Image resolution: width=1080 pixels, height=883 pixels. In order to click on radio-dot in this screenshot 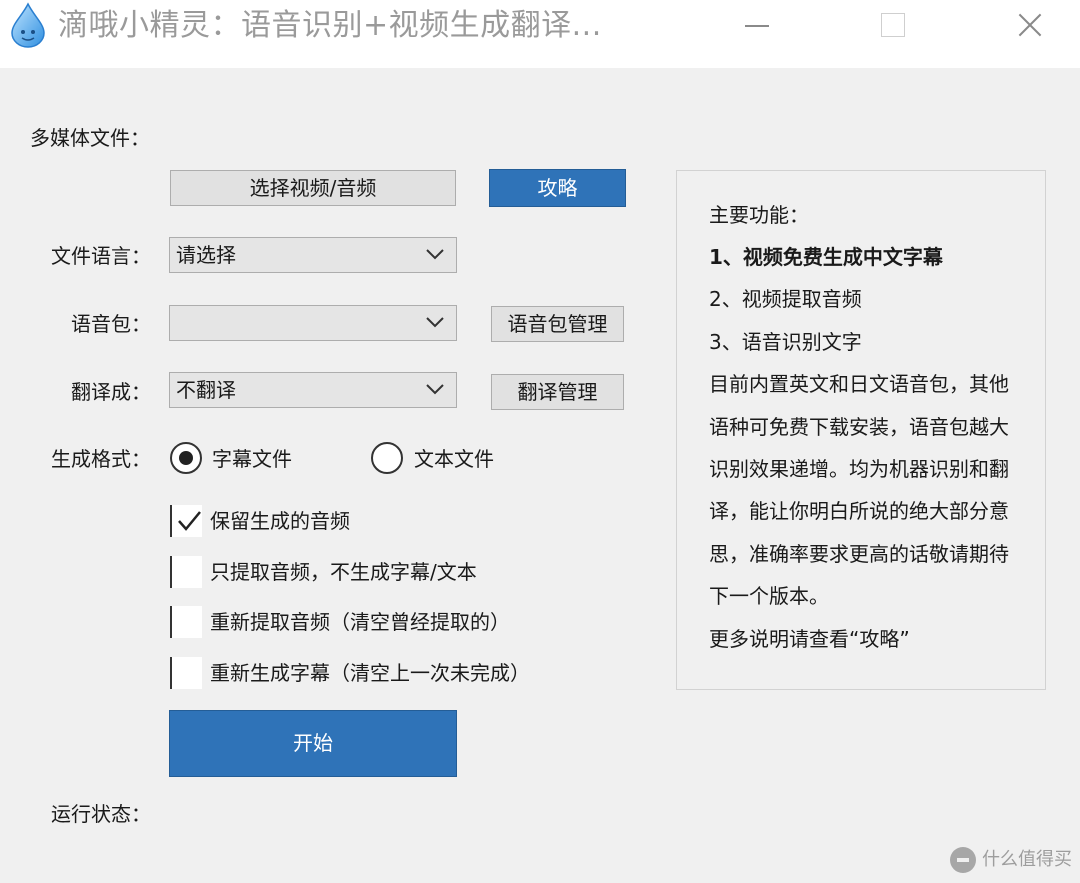, I will do `click(186, 458)`.